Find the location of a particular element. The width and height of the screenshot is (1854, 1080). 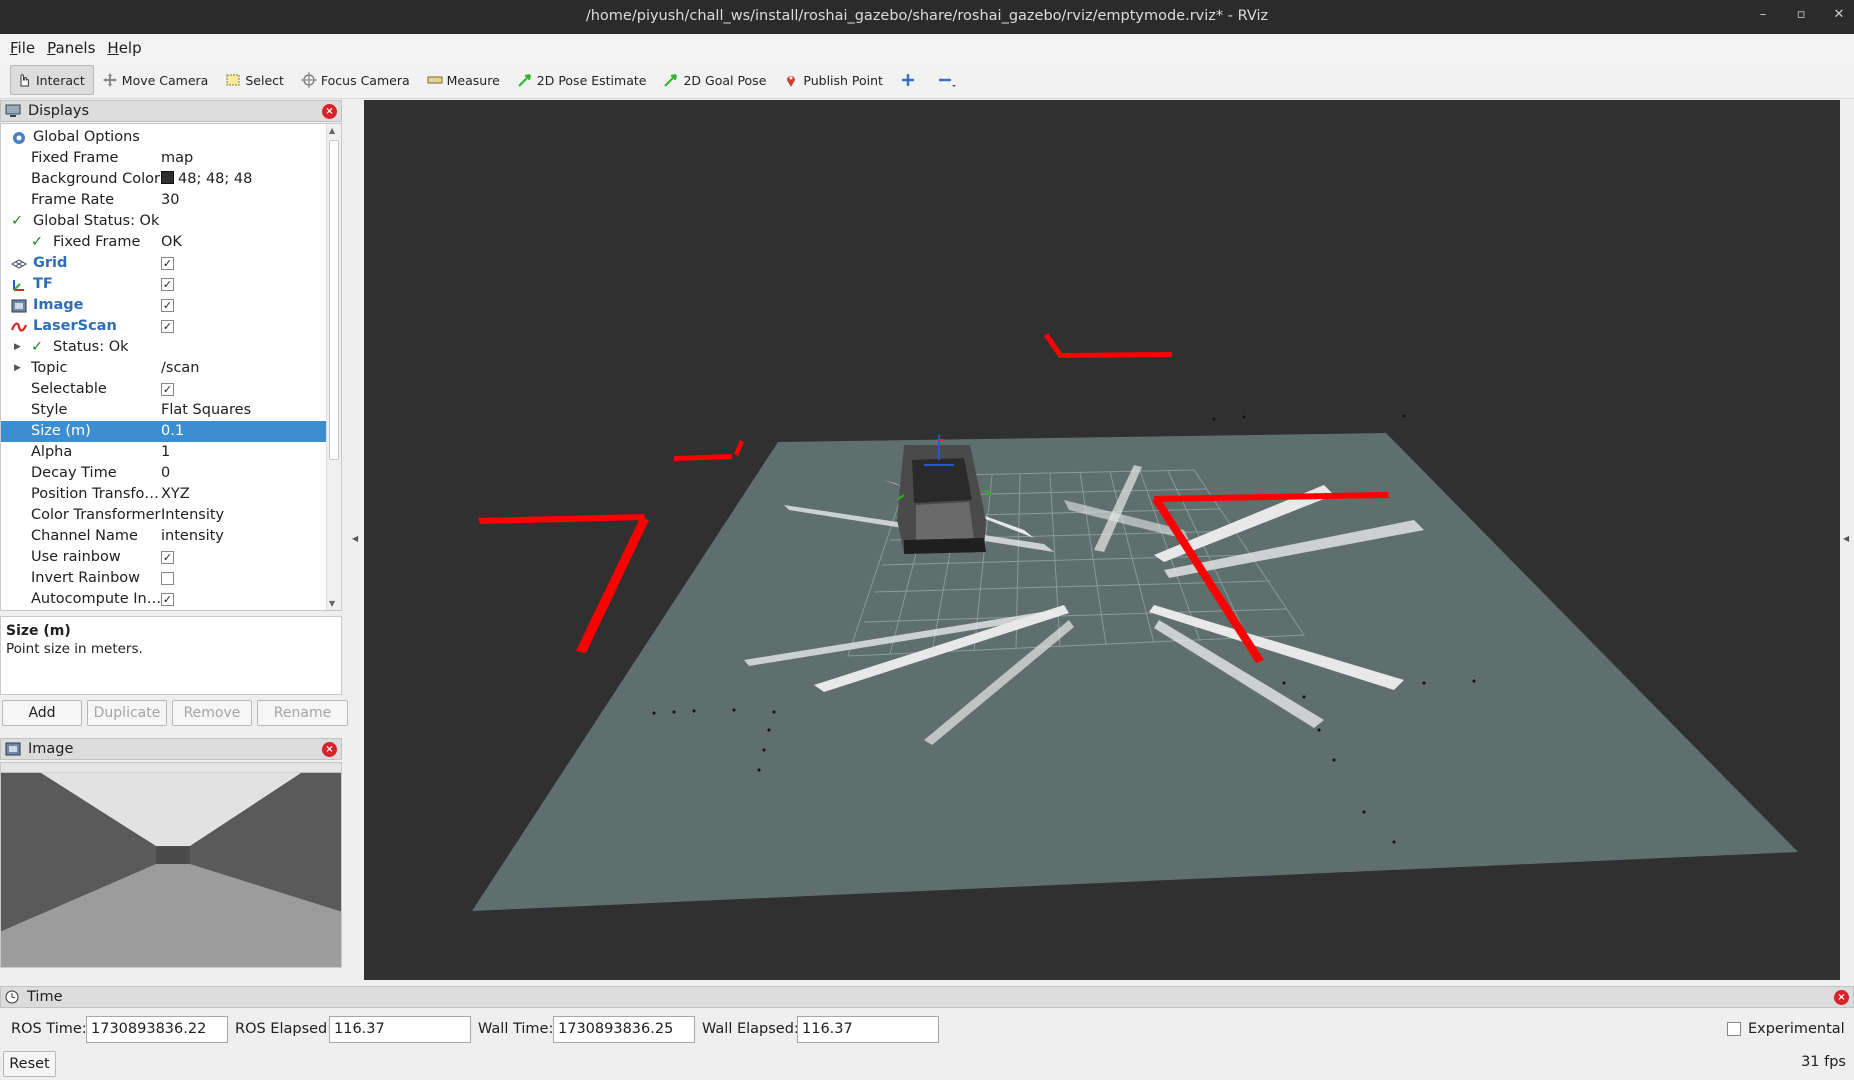

tree-row-status-fixed-frame: ✓ Fixed Frame OK is located at coordinates (164, 242).